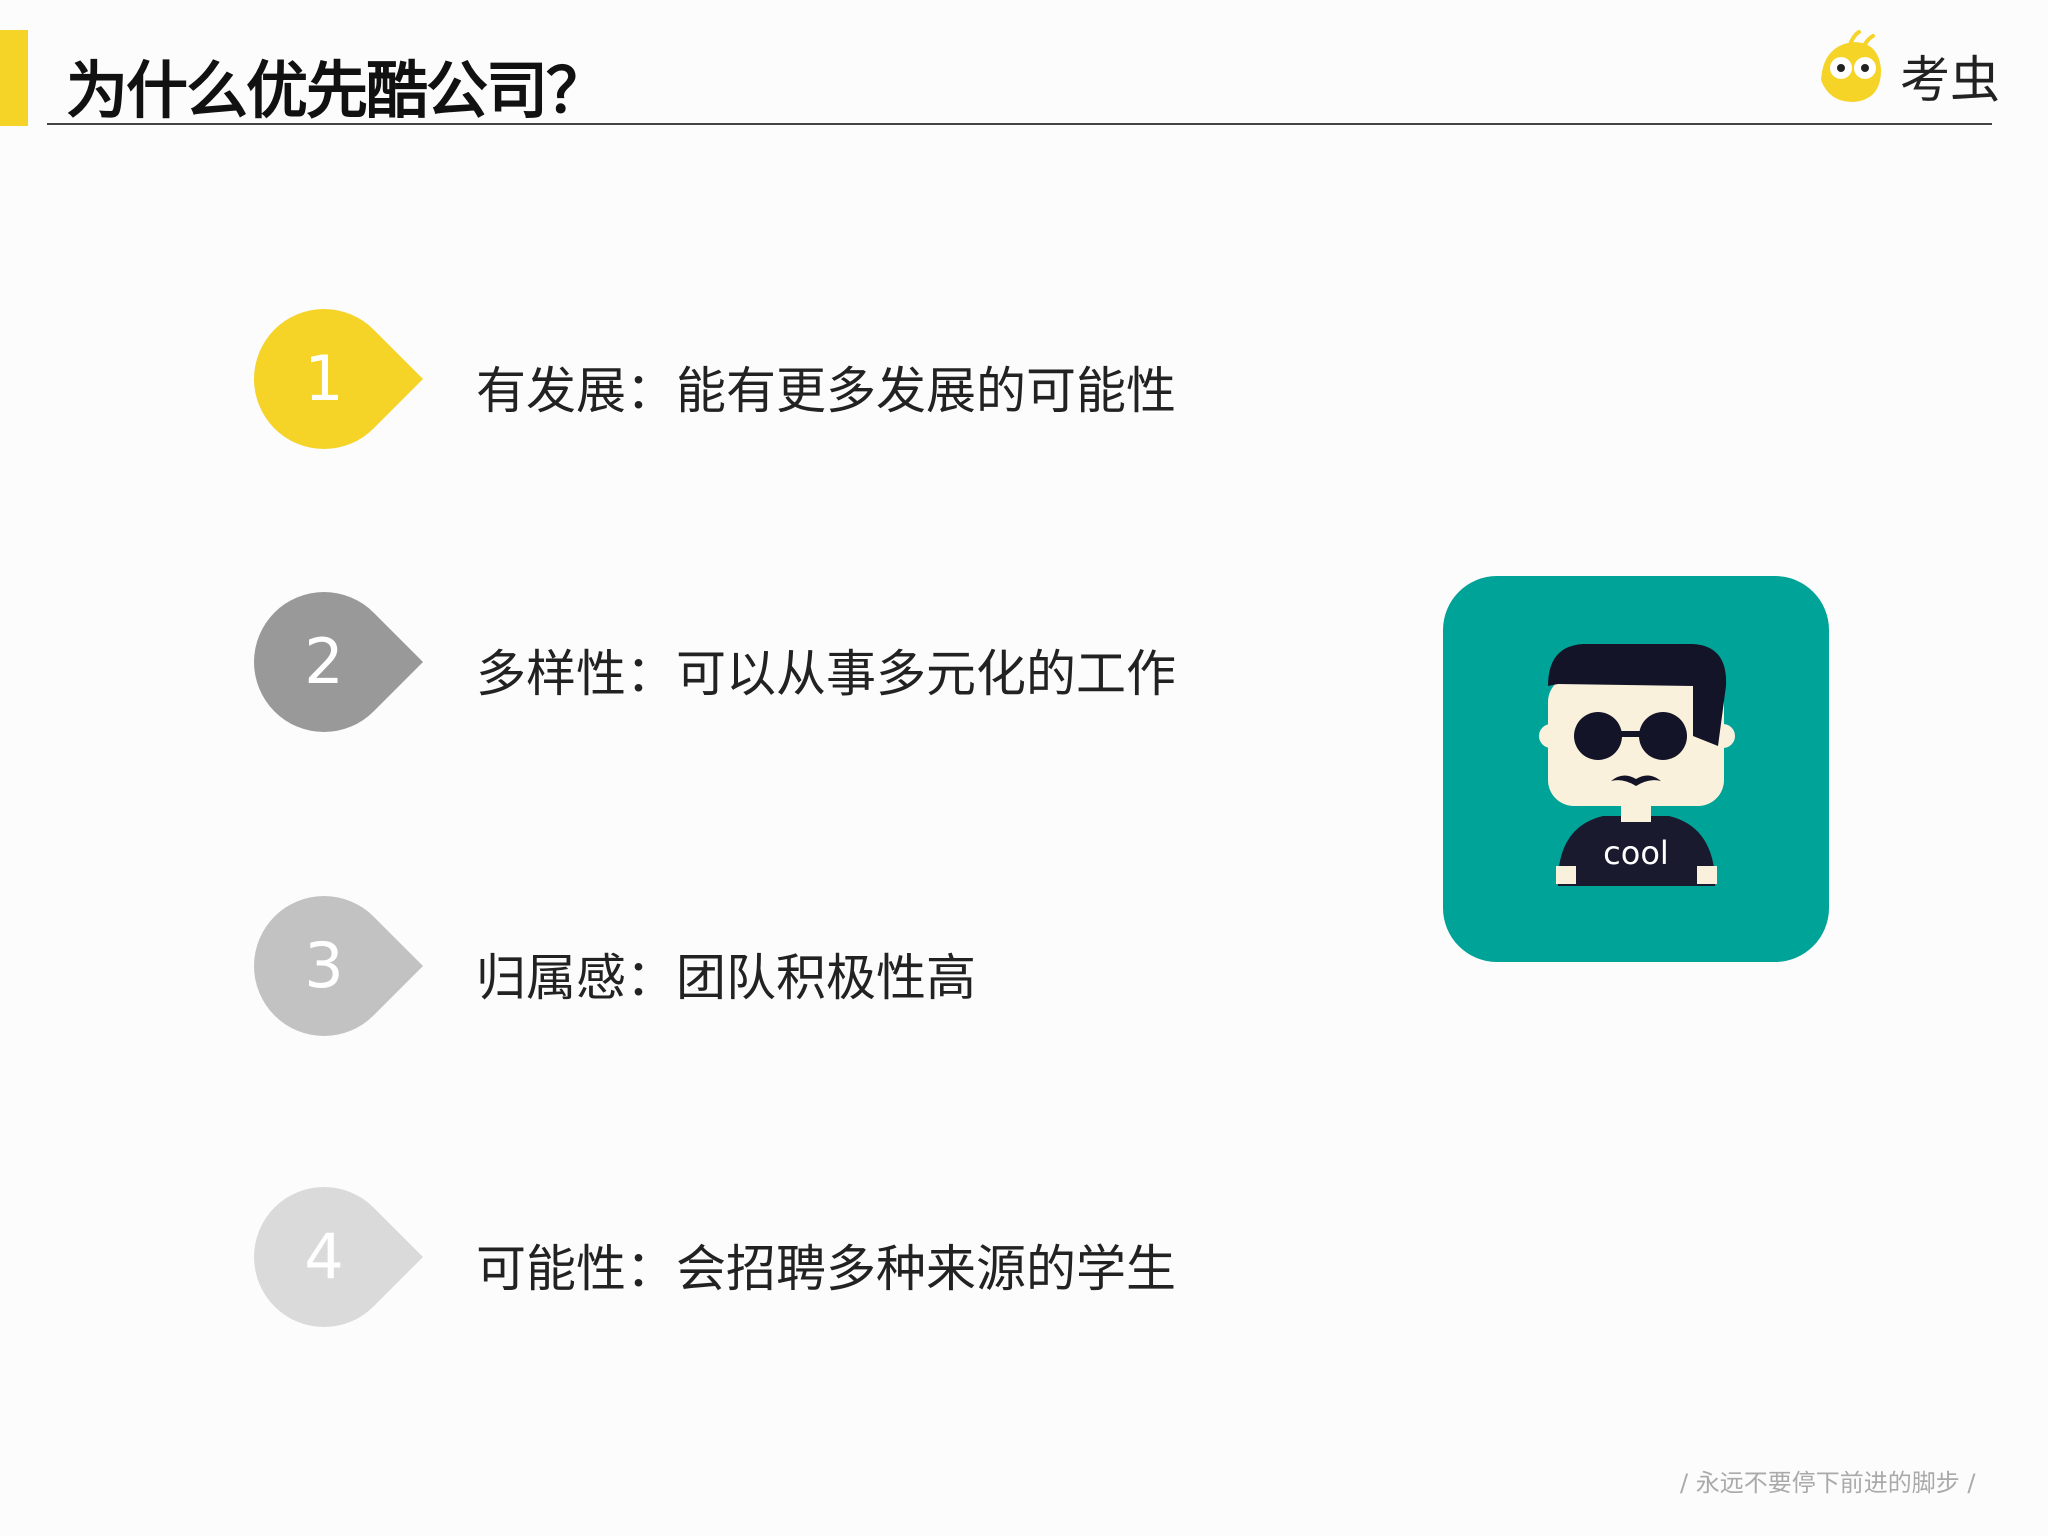 The height and width of the screenshot is (1536, 2048). What do you see at coordinates (324, 1256) in the screenshot?
I see `item-number: 4` at bounding box center [324, 1256].